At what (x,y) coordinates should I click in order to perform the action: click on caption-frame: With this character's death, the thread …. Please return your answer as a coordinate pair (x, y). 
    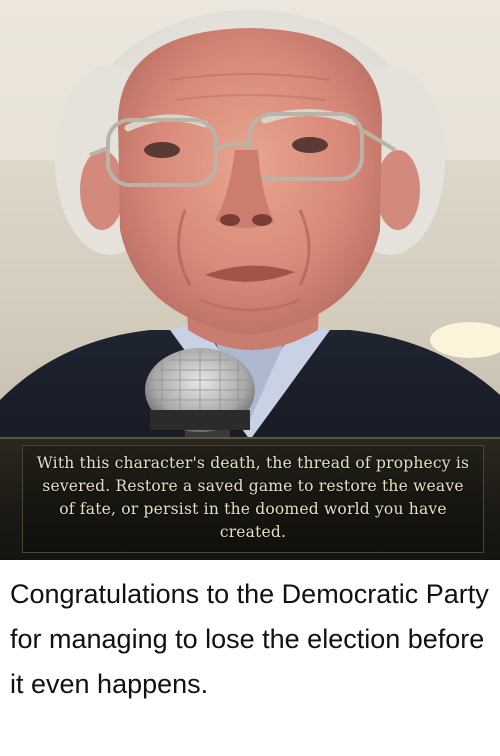
    Looking at the image, I should click on (253, 499).